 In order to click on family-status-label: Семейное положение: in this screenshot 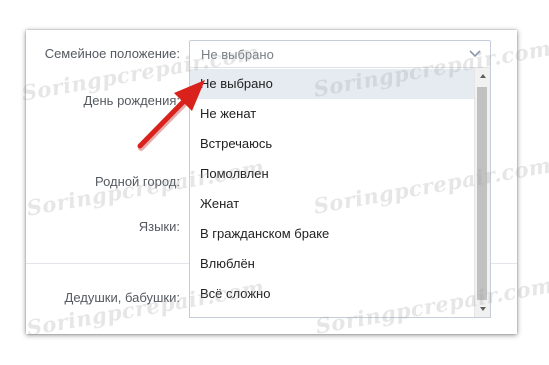, I will do `click(112, 53)`.